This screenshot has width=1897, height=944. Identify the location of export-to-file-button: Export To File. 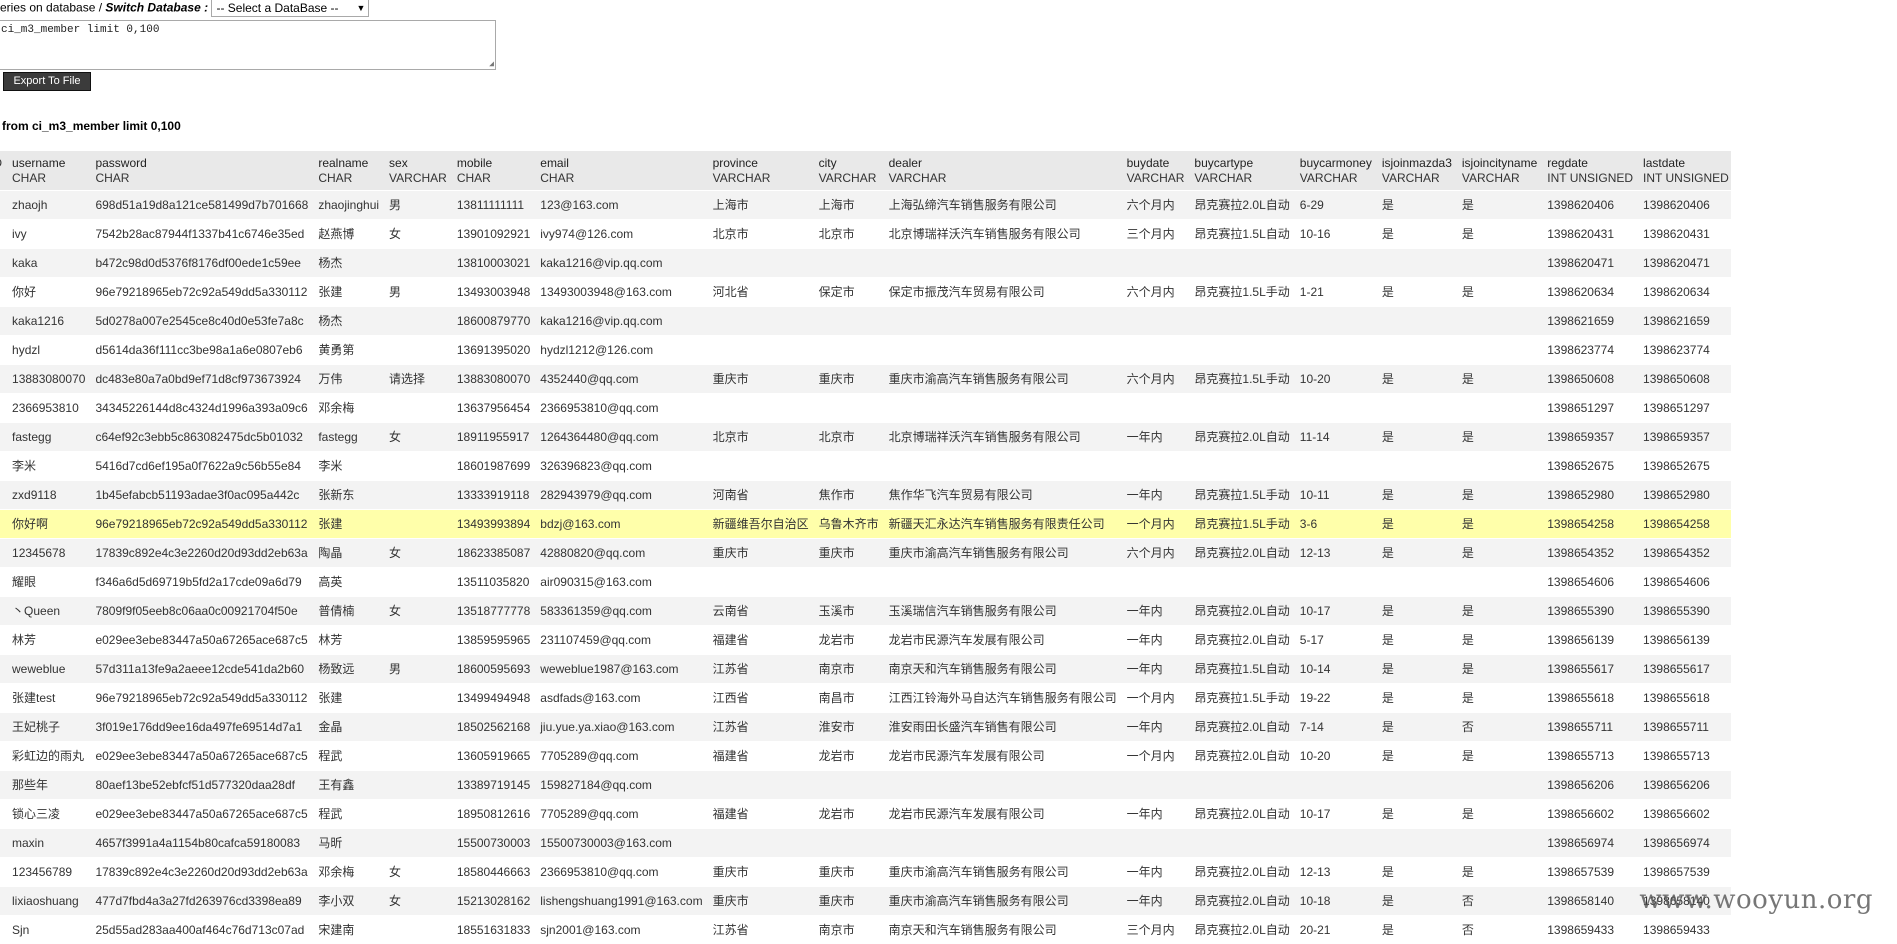
(47, 81).